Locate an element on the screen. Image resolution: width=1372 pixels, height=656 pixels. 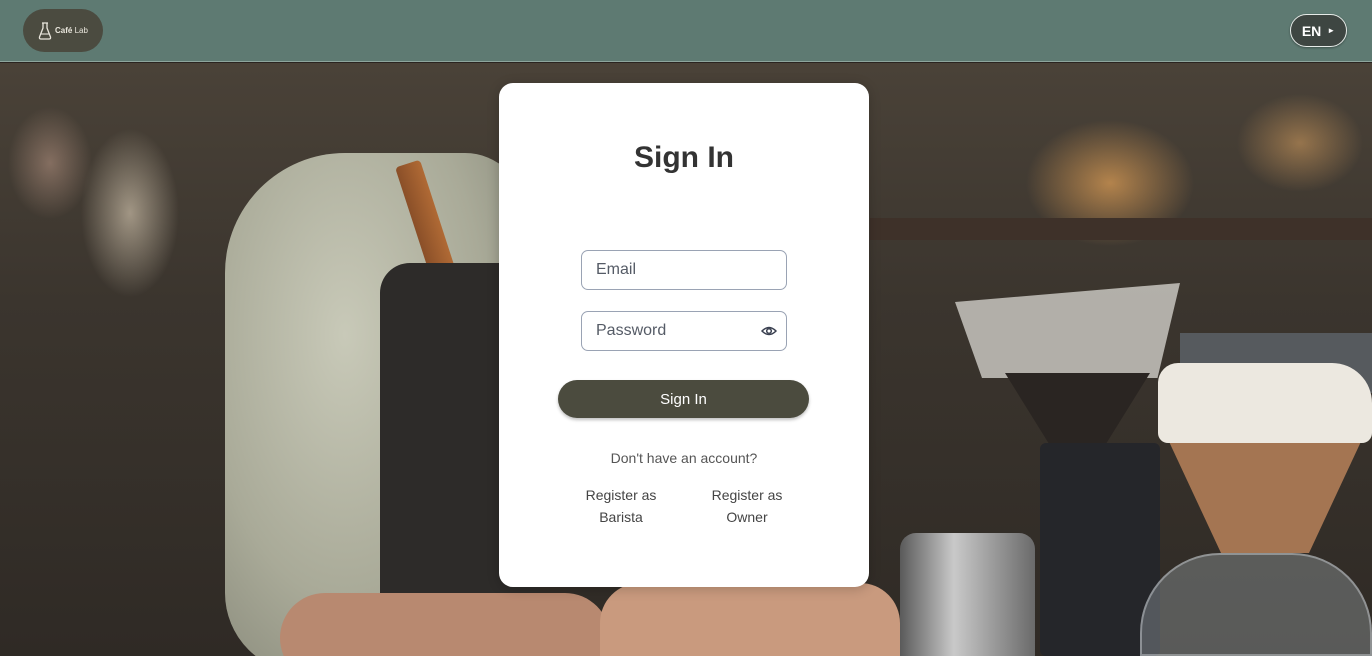
password-input is located at coordinates (684, 331).